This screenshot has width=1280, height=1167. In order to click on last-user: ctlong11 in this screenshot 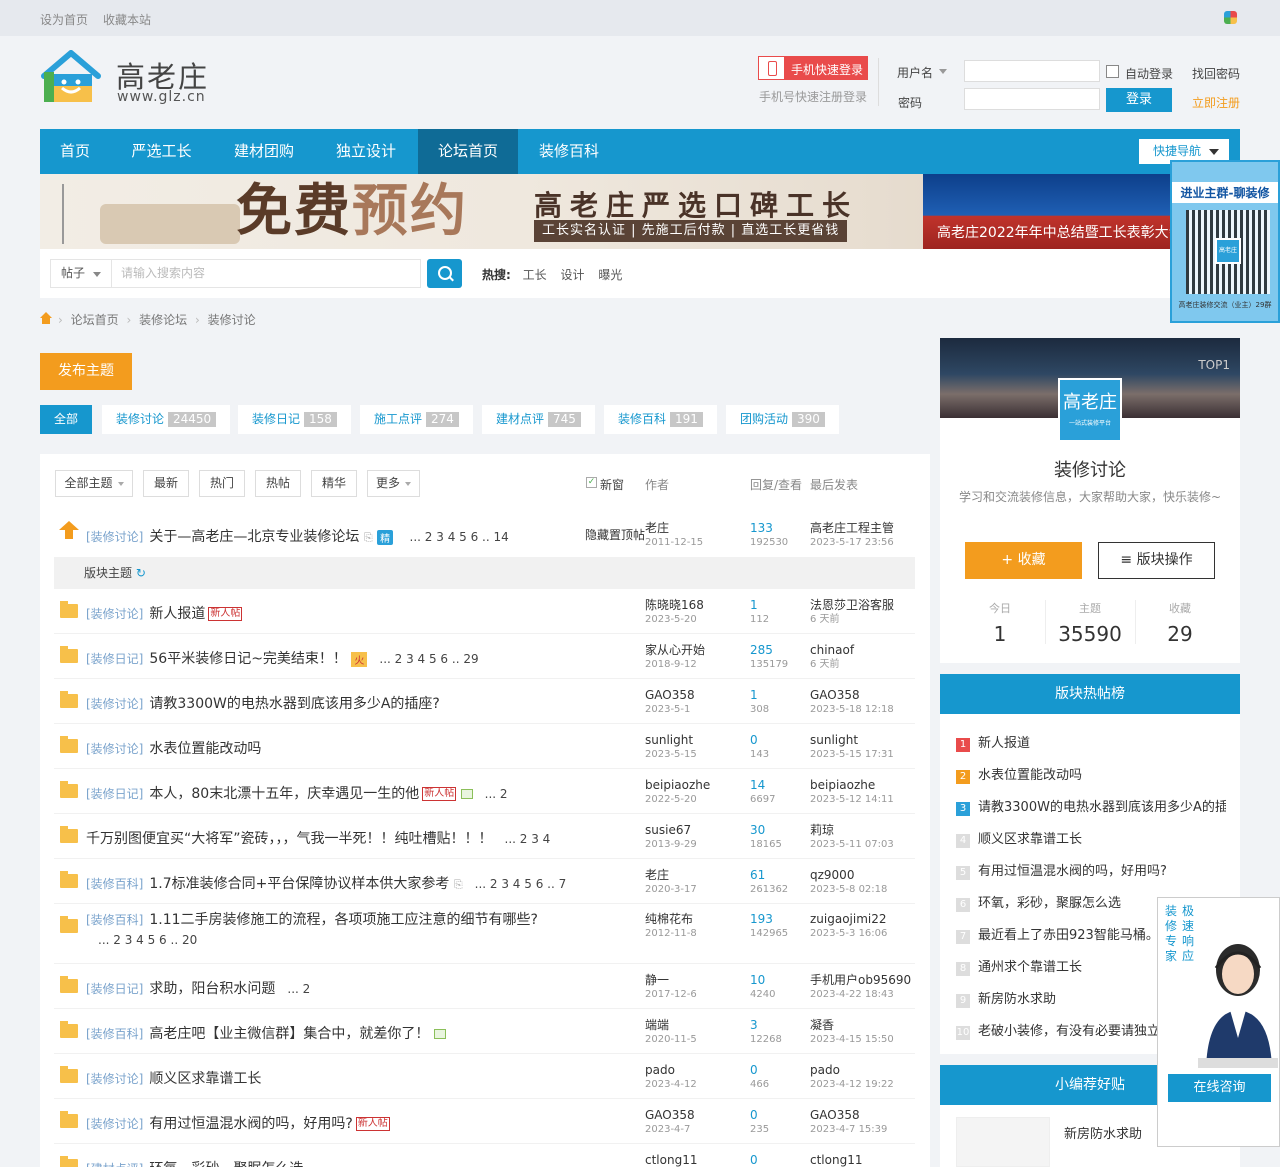, I will do `click(836, 1160)`.